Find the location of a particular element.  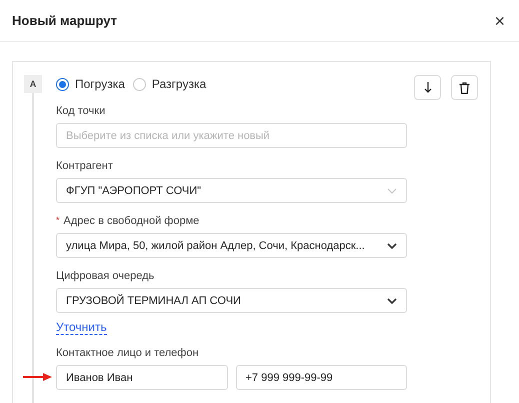

field-label: Адрес в свободной форме is located at coordinates (132, 221).